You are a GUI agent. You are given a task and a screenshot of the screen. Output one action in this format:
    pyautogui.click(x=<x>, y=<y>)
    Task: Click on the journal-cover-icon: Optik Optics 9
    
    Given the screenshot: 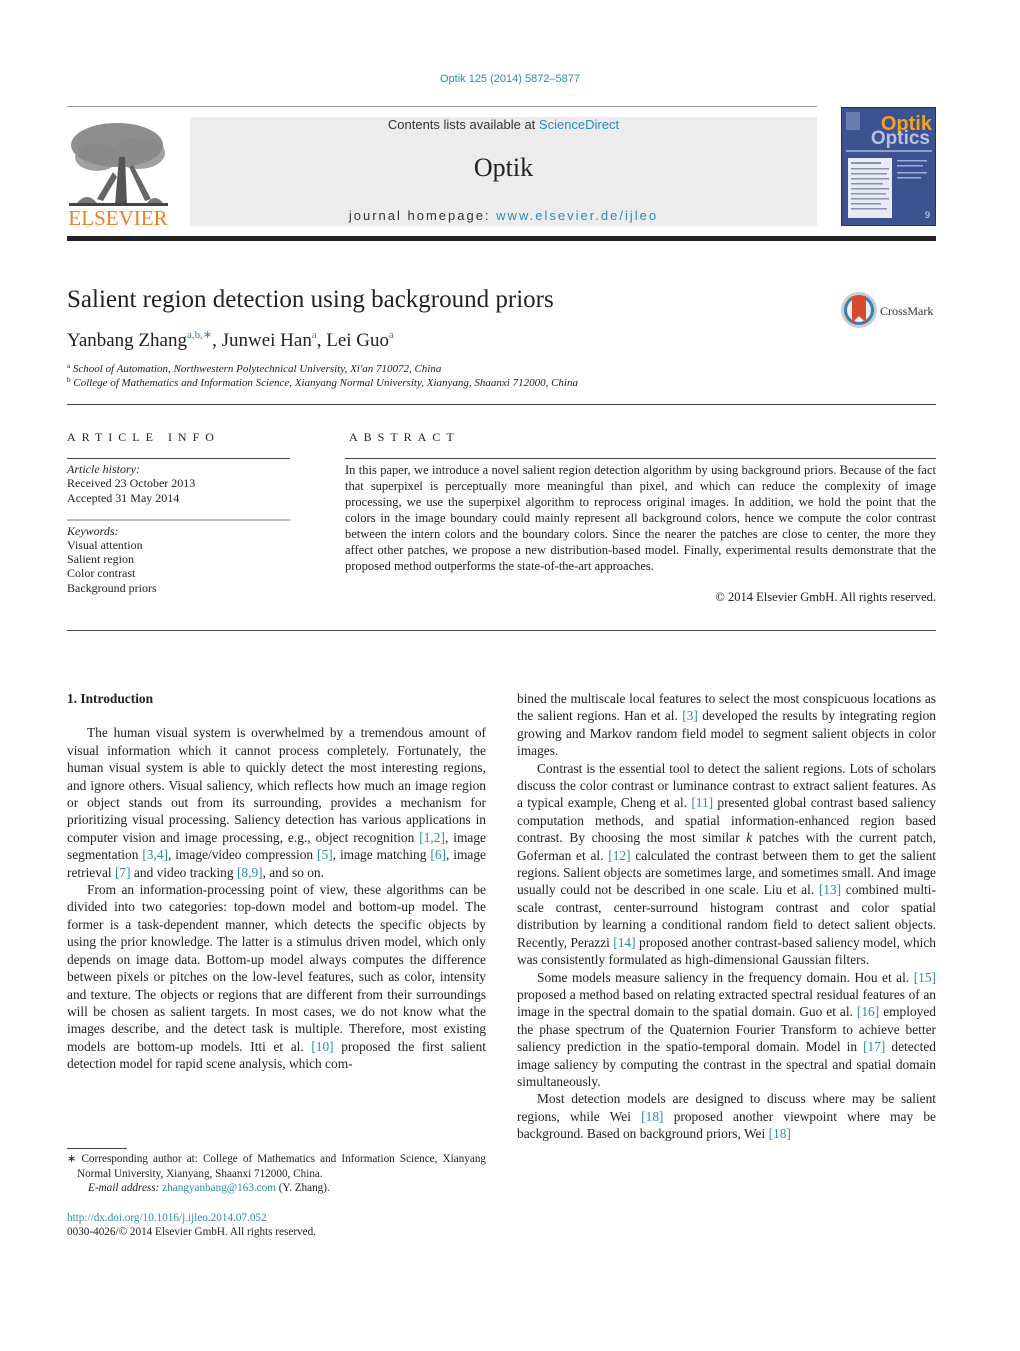 What is the action you would take?
    pyautogui.click(x=888, y=166)
    